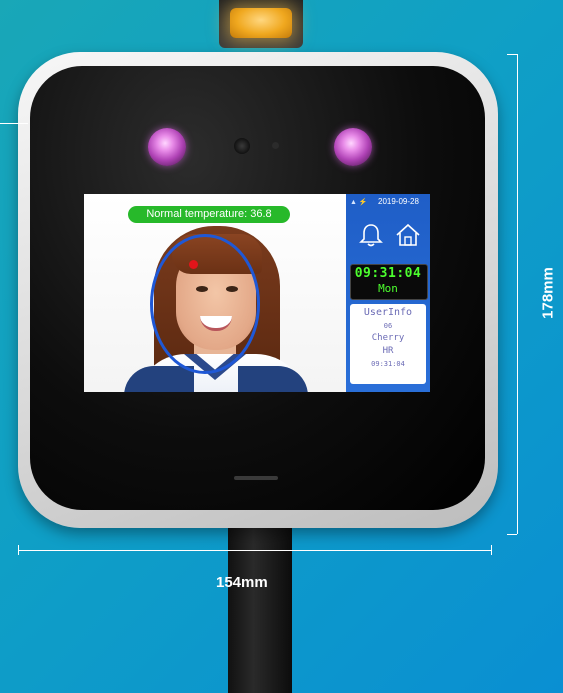 Image resolution: width=563 pixels, height=693 pixels. I want to click on signal-icon: ▲ ⚡, so click(359, 202).